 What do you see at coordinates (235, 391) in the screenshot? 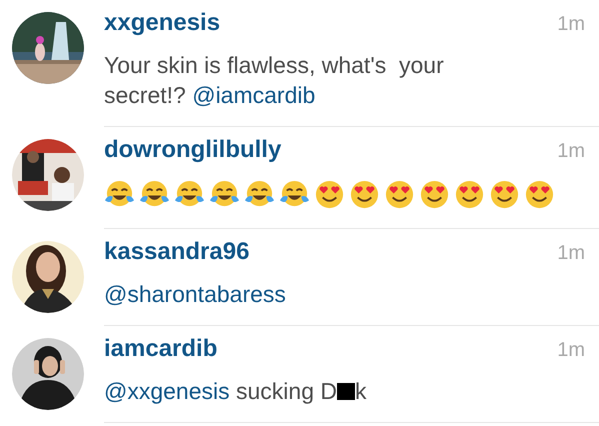
I see `comment-text: @xxgenesis sucking D k` at bounding box center [235, 391].